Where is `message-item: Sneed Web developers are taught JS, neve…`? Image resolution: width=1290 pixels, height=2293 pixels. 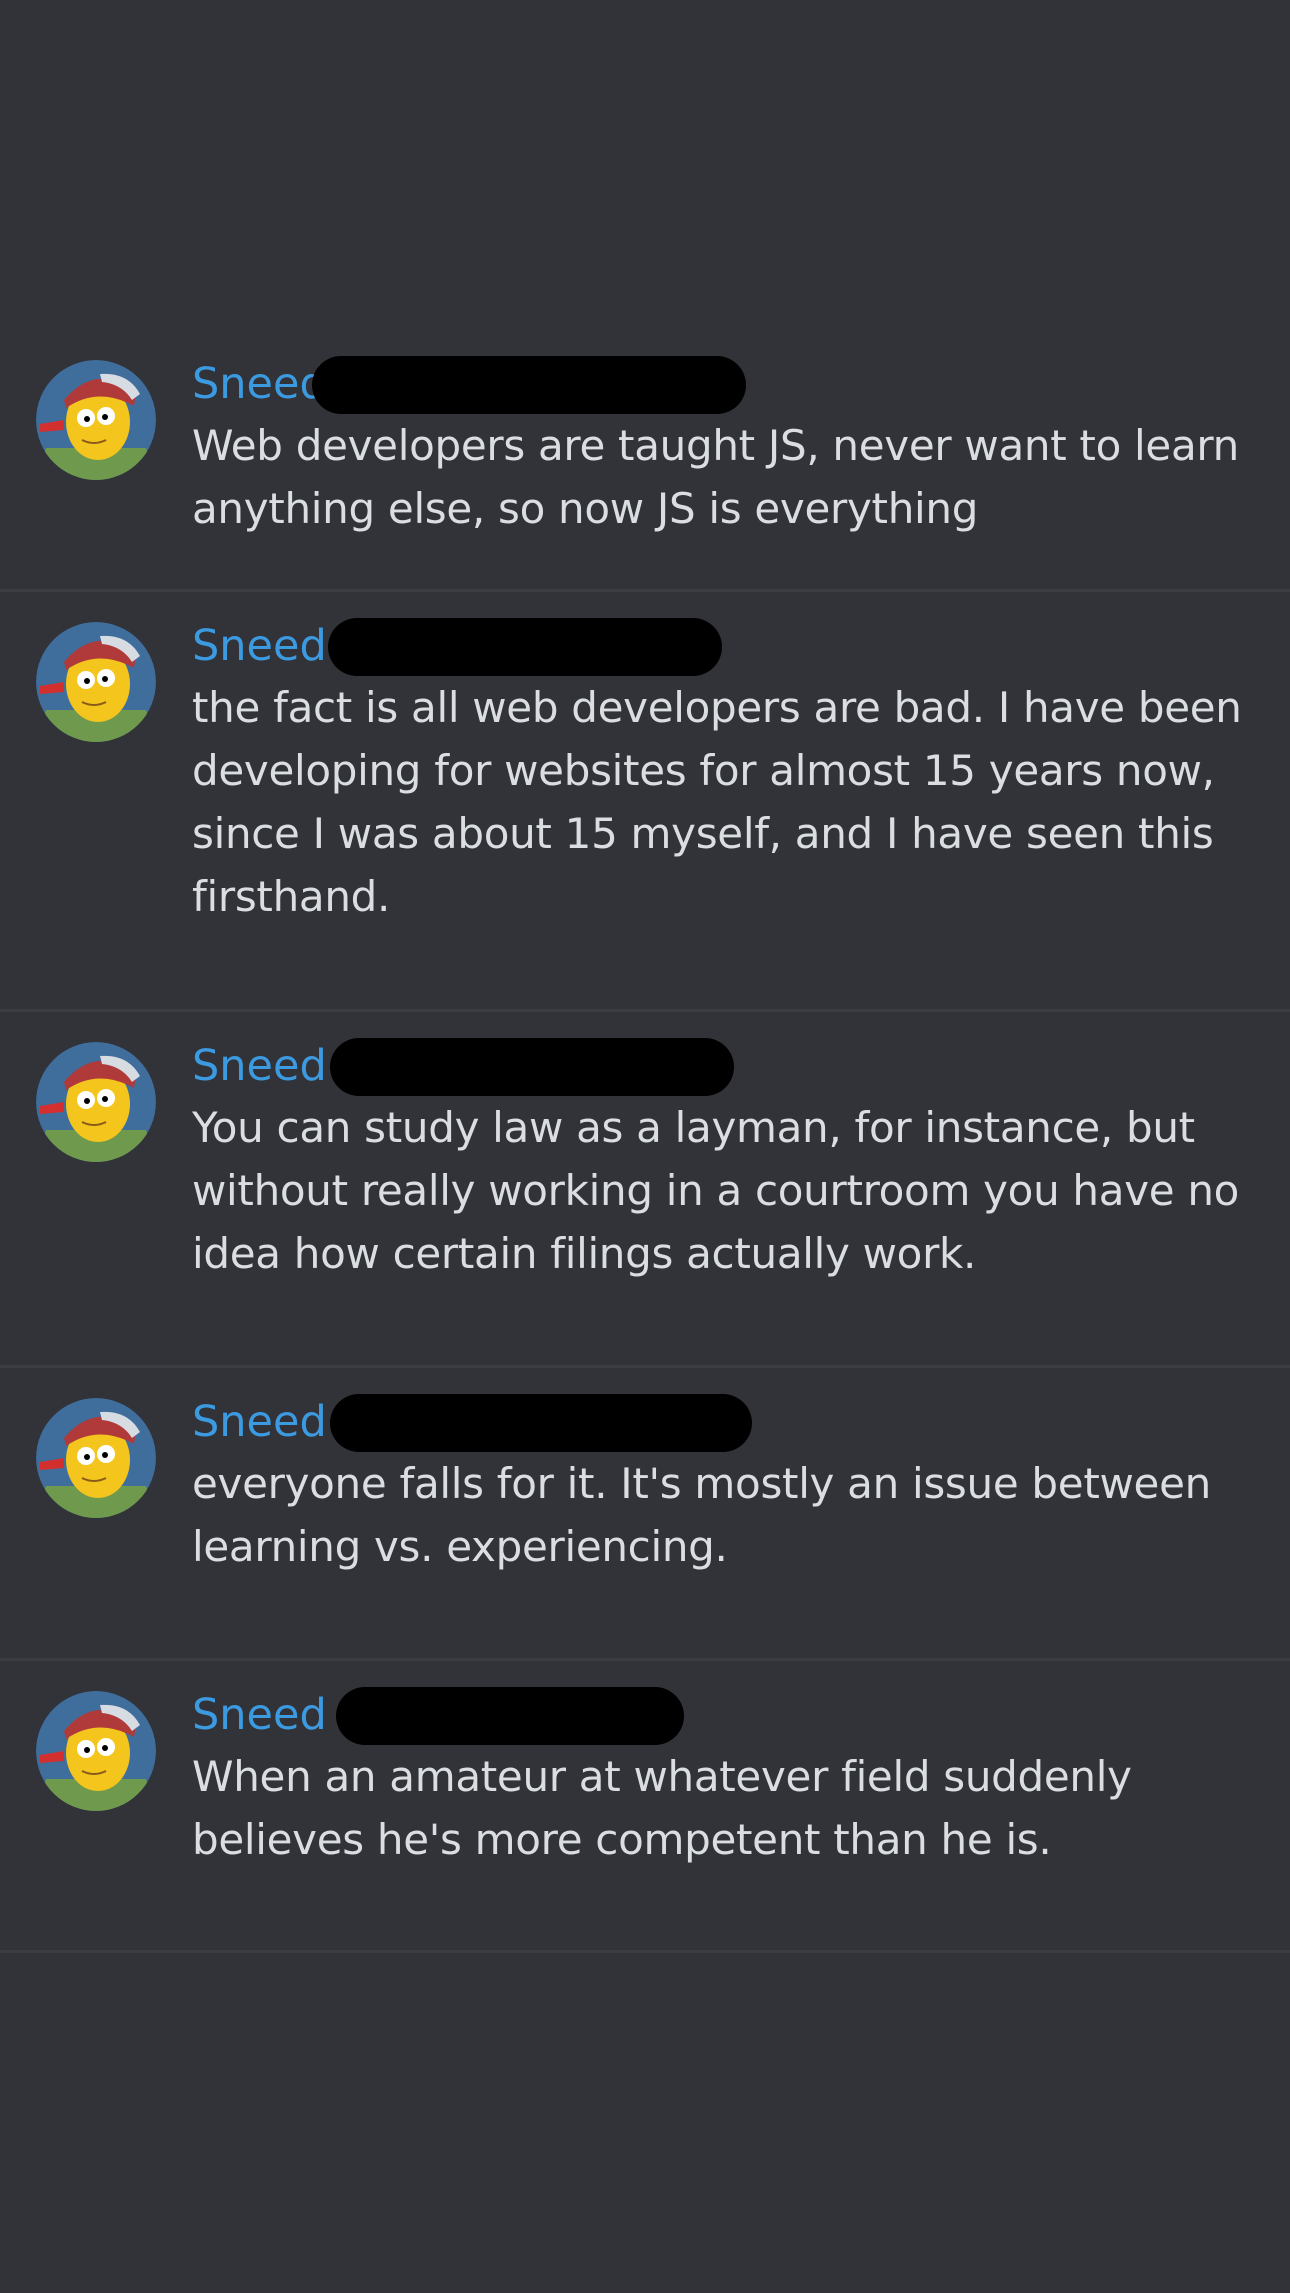 message-item: Sneed Web developers are taught JS, neve… is located at coordinates (645, 461).